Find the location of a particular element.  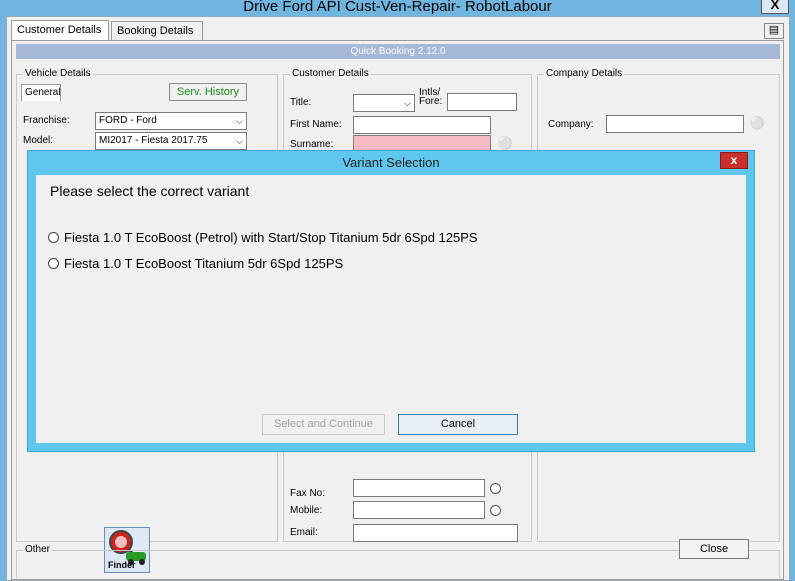

other-label: Other is located at coordinates (38, 550).